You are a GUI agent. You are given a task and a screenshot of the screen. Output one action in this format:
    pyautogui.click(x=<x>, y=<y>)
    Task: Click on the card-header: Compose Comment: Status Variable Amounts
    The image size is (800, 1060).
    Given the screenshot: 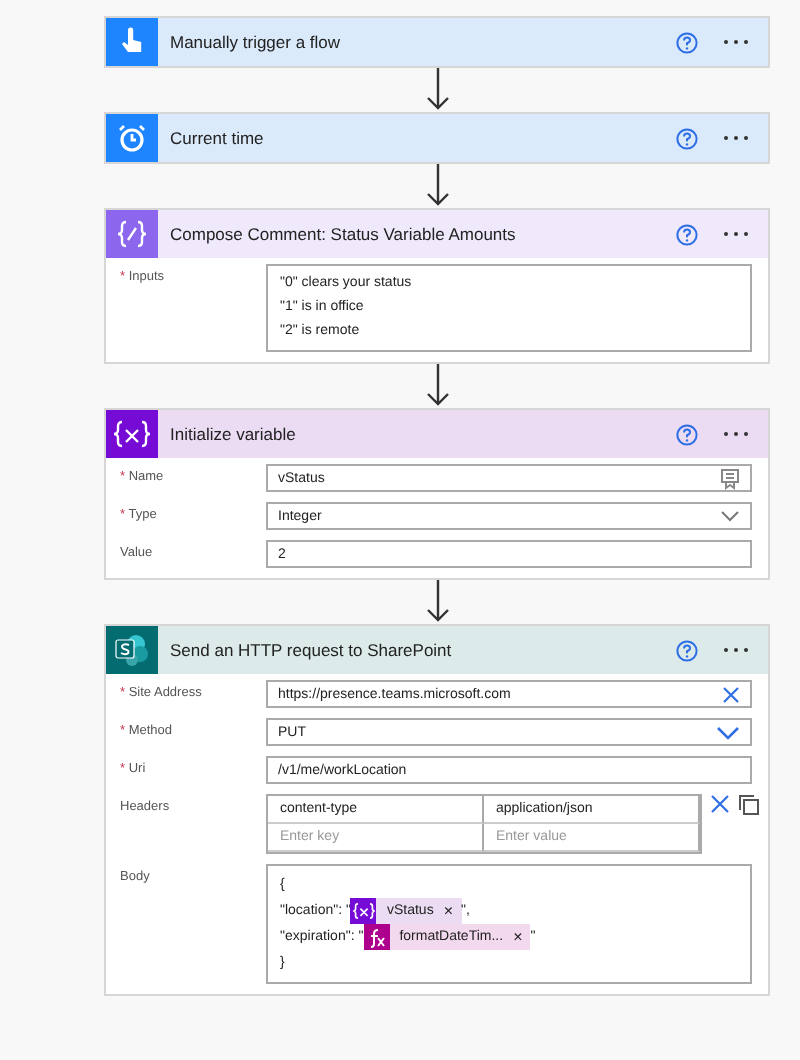 What is the action you would take?
    pyautogui.click(x=437, y=234)
    